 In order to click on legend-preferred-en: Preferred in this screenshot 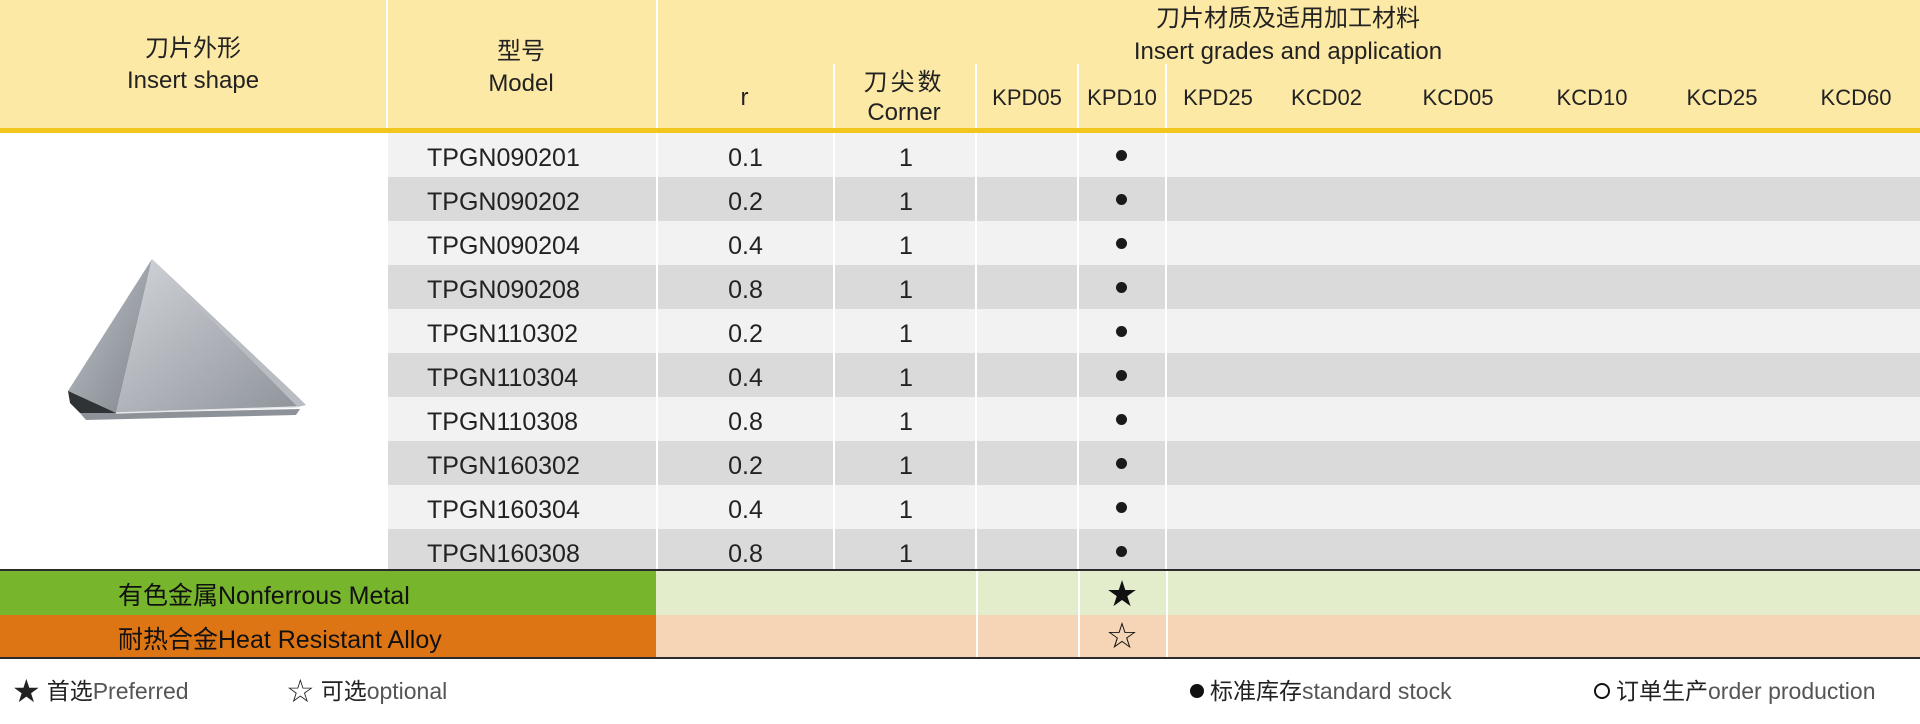, I will do `click(140, 691)`.